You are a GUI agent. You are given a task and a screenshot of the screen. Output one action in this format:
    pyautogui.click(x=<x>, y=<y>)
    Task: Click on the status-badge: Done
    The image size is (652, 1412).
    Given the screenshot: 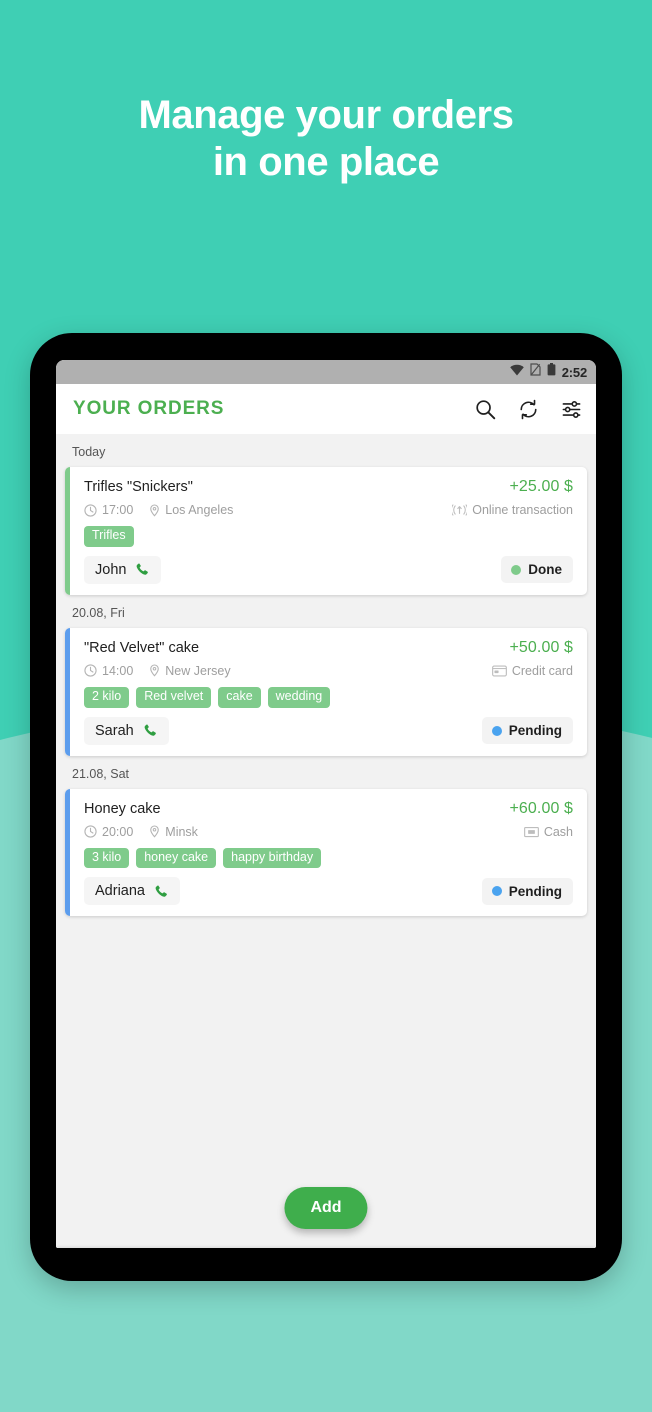 What is the action you would take?
    pyautogui.click(x=537, y=570)
    